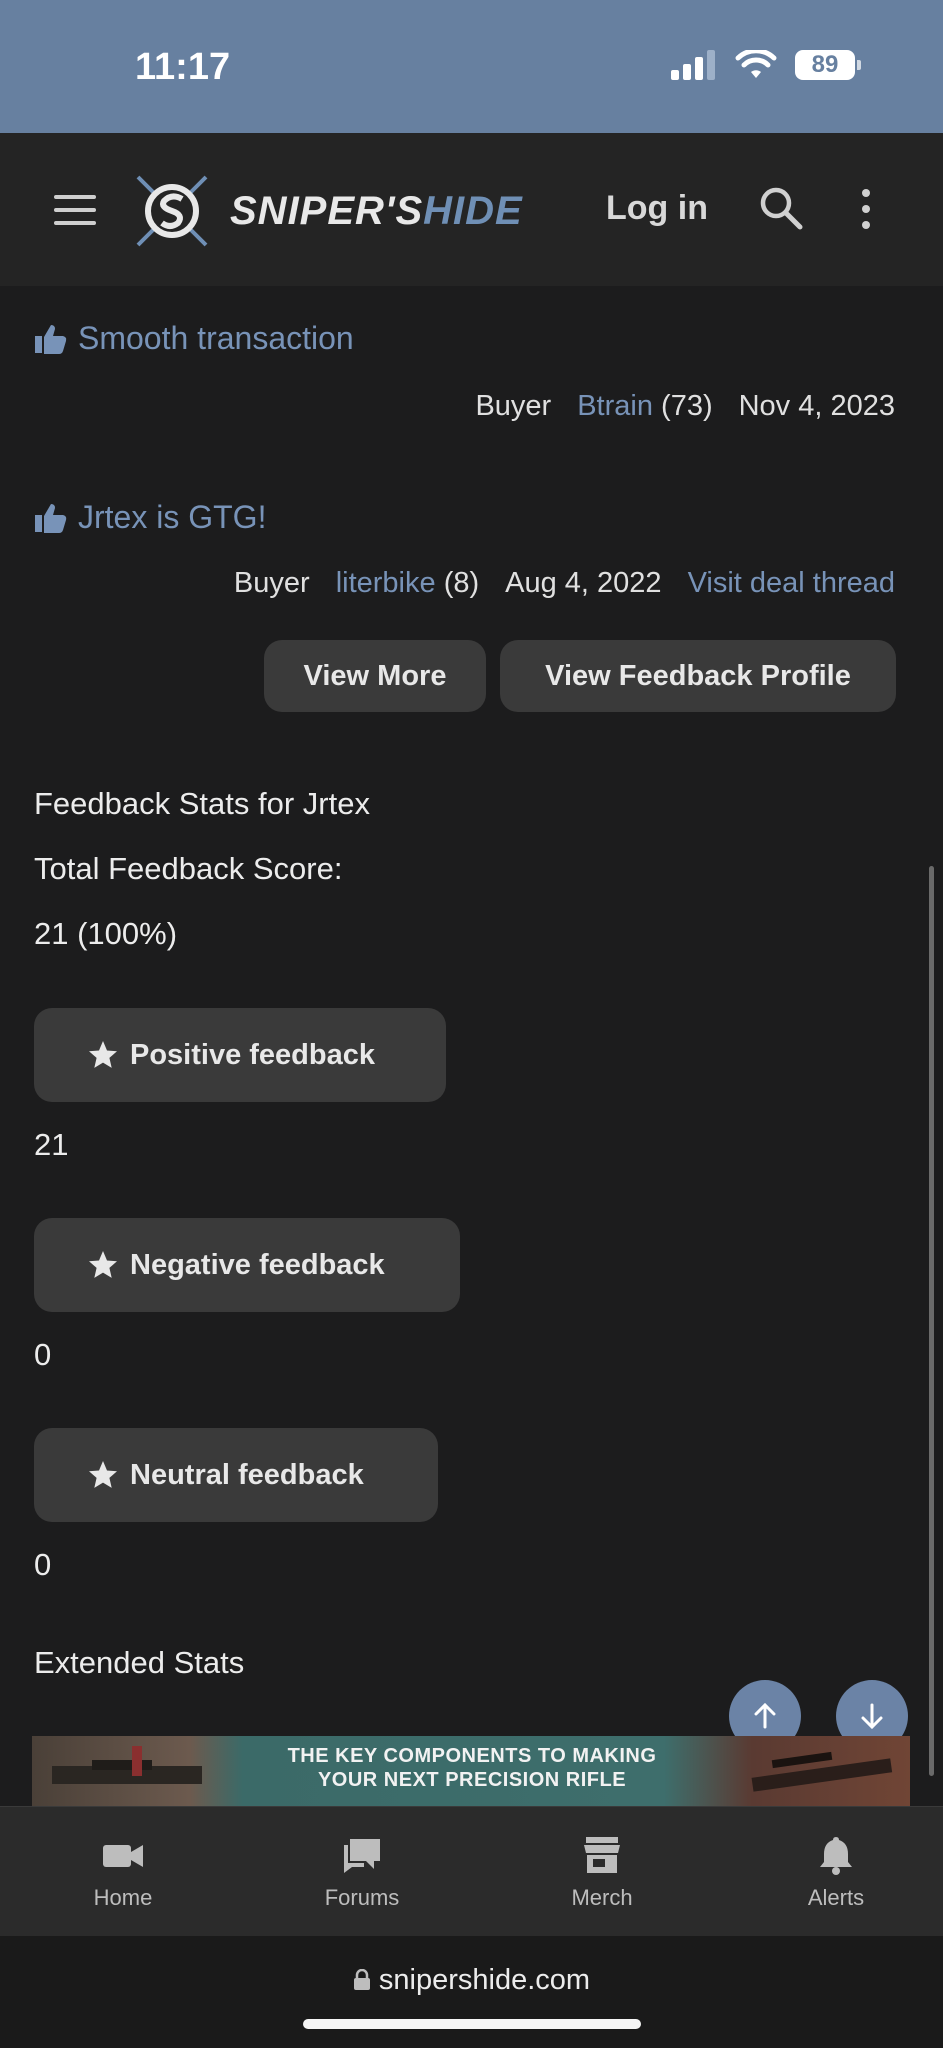  What do you see at coordinates (240, 1055) in the screenshot?
I see `positive-feedback-button: Positive feedback` at bounding box center [240, 1055].